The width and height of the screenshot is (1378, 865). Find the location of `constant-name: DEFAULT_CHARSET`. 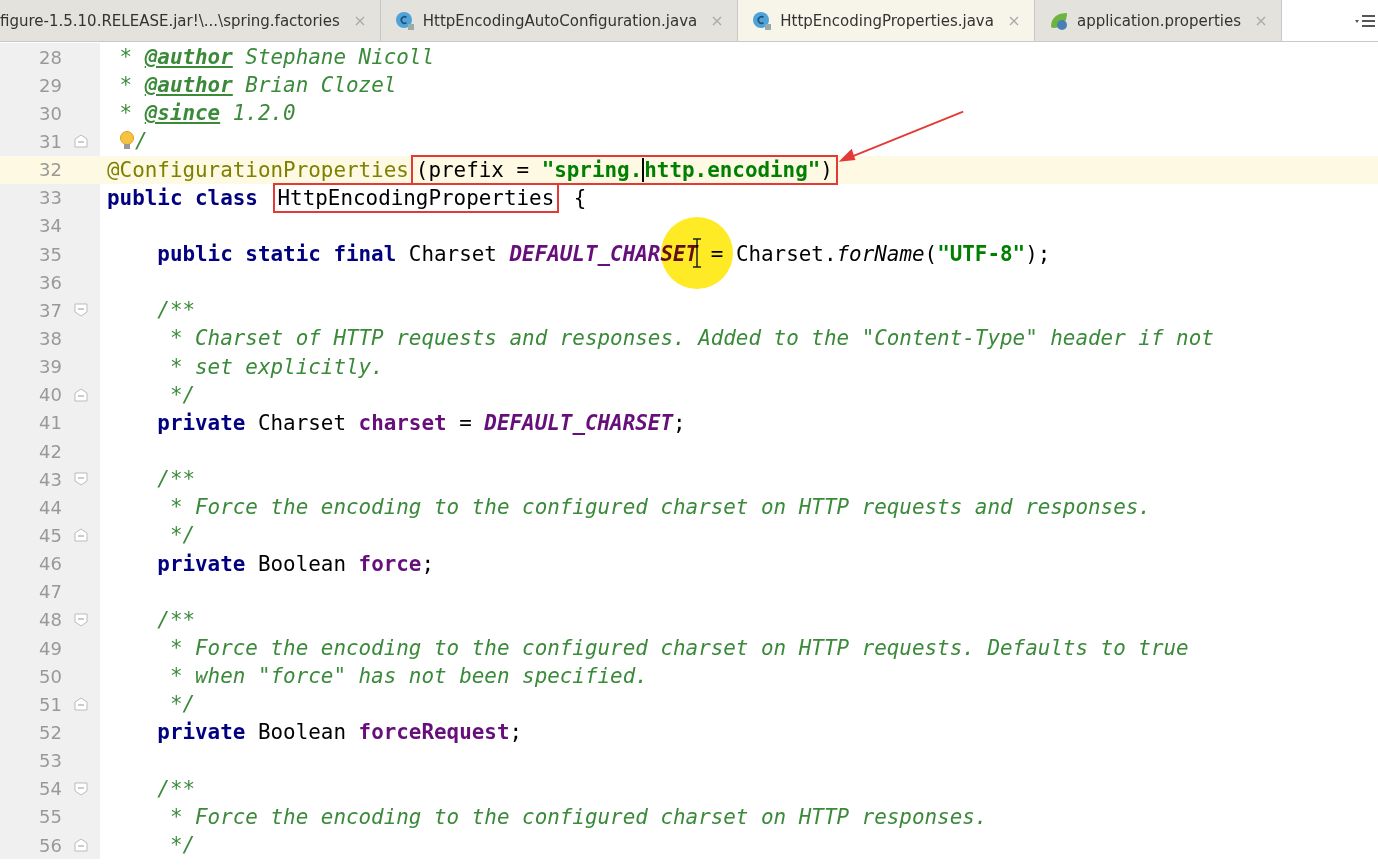

constant-name: DEFAULT_CHARSET is located at coordinates (578, 422).